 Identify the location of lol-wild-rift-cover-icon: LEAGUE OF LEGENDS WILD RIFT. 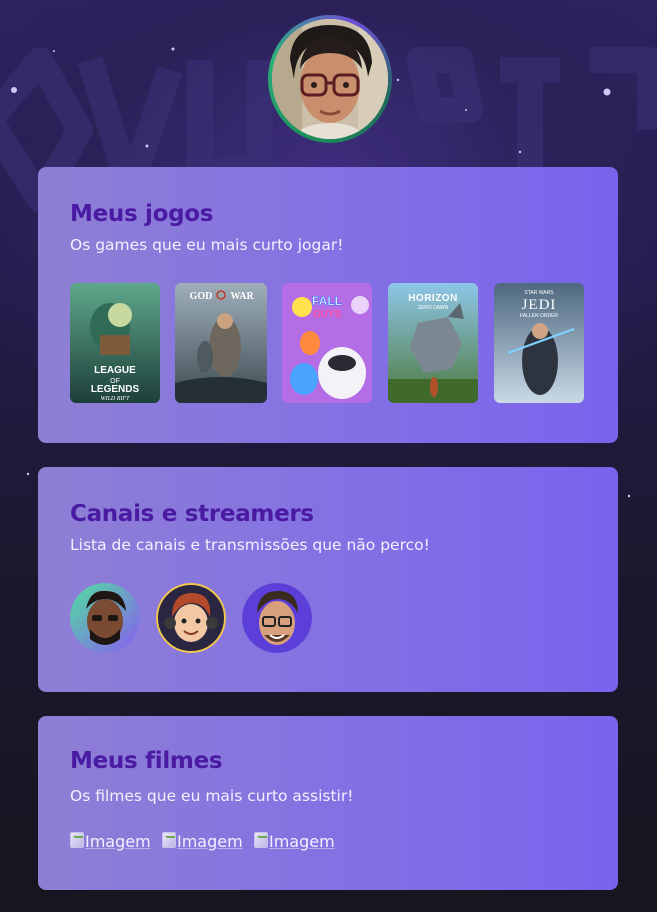
(115, 343).